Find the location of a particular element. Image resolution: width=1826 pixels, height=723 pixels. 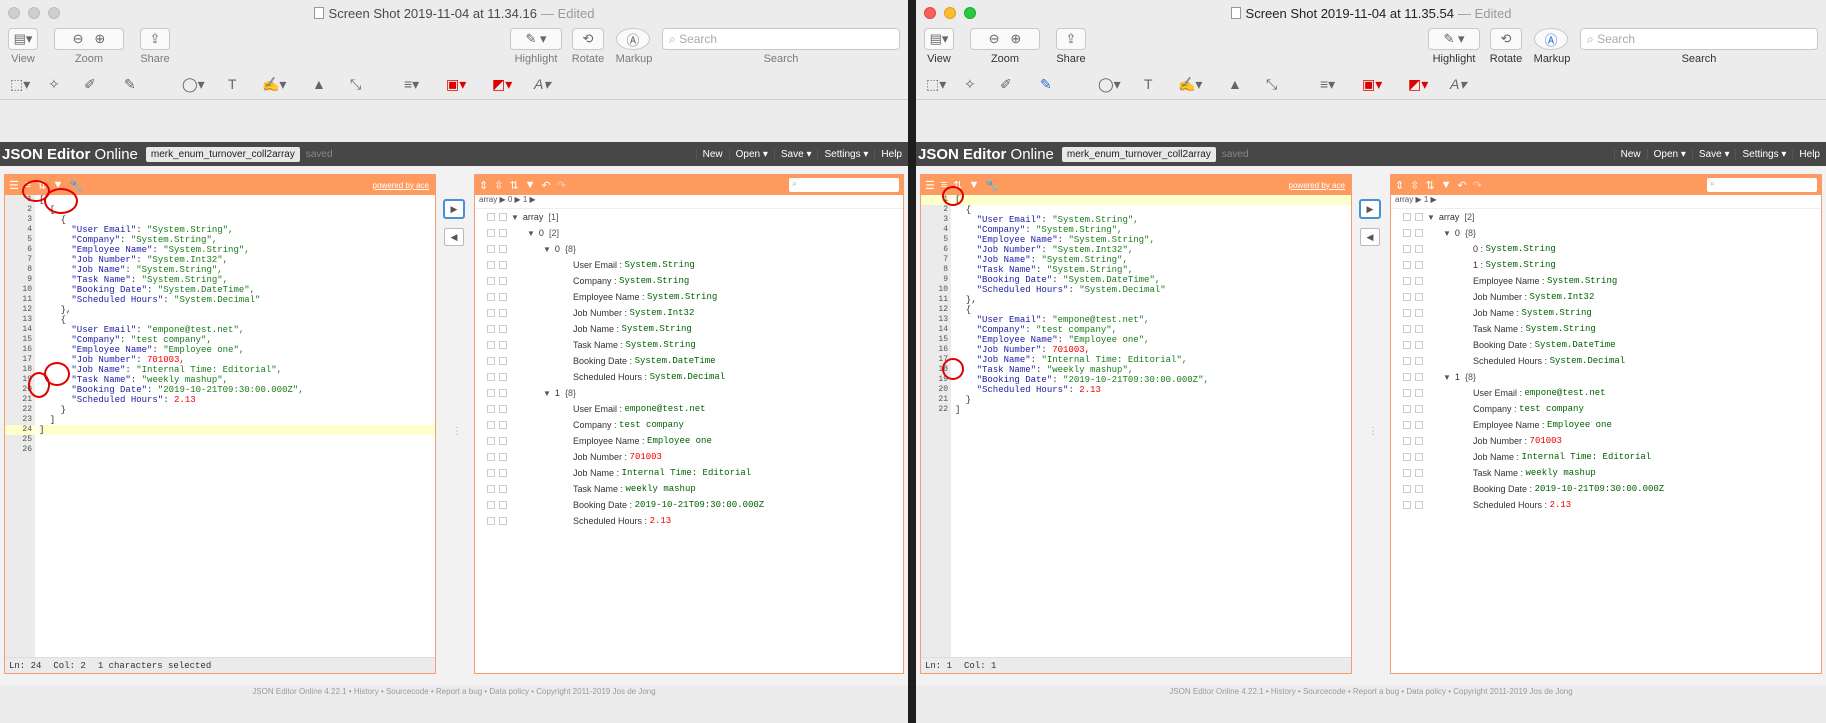

tree-node: Job Number : 701003 is located at coordinates (689, 457).